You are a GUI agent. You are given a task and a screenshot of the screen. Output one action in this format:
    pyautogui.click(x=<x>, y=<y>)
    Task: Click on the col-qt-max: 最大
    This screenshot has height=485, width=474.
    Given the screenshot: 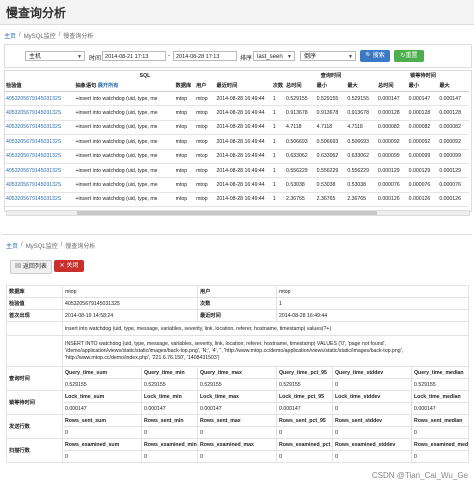 What is the action you would take?
    pyautogui.click(x=361, y=86)
    